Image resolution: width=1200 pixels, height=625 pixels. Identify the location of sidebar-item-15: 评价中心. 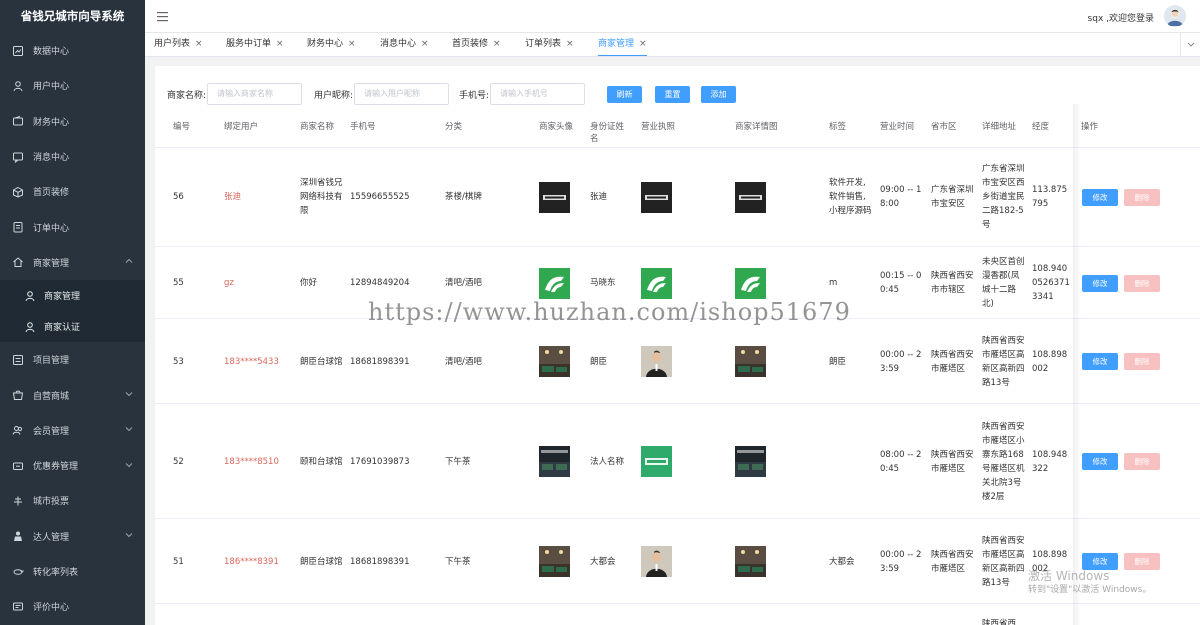
(72, 606).